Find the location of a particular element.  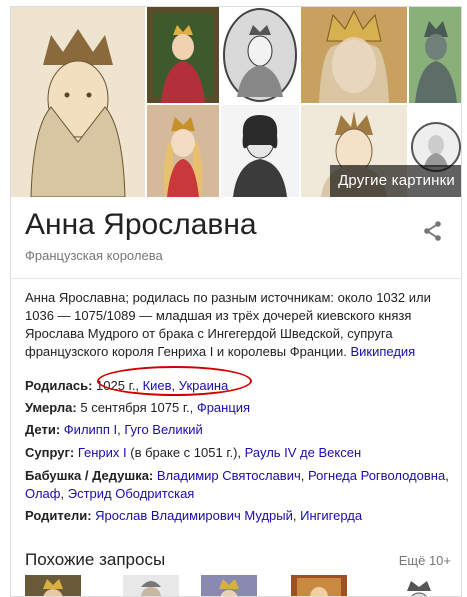

fact-died-value: 5 сентября 1075 г., is located at coordinates (138, 407).